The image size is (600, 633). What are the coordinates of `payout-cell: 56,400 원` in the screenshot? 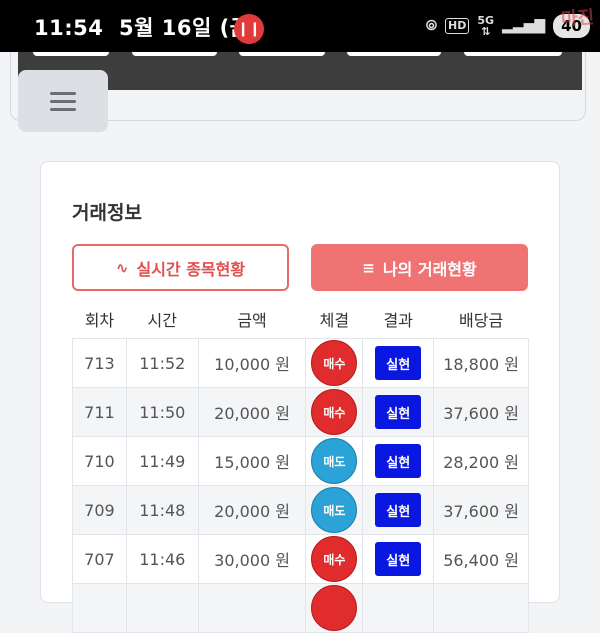 It's located at (481, 559).